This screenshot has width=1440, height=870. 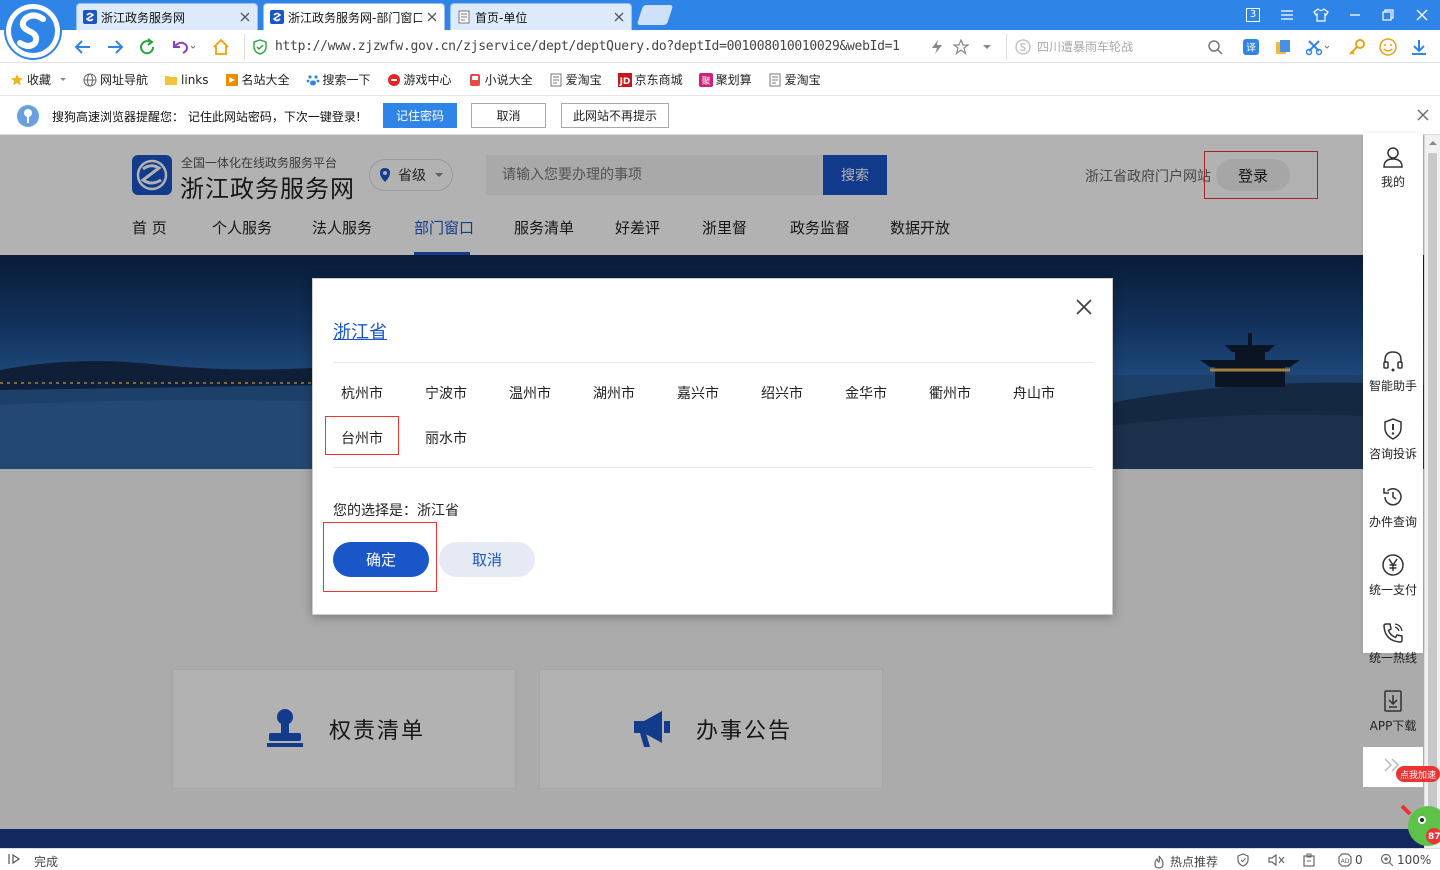 I want to click on bookmark-item: links, so click(x=186, y=80).